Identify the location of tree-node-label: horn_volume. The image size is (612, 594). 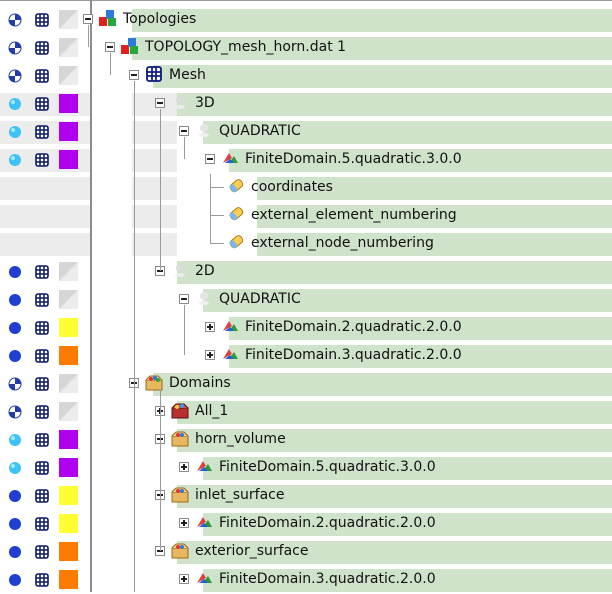
(240, 439).